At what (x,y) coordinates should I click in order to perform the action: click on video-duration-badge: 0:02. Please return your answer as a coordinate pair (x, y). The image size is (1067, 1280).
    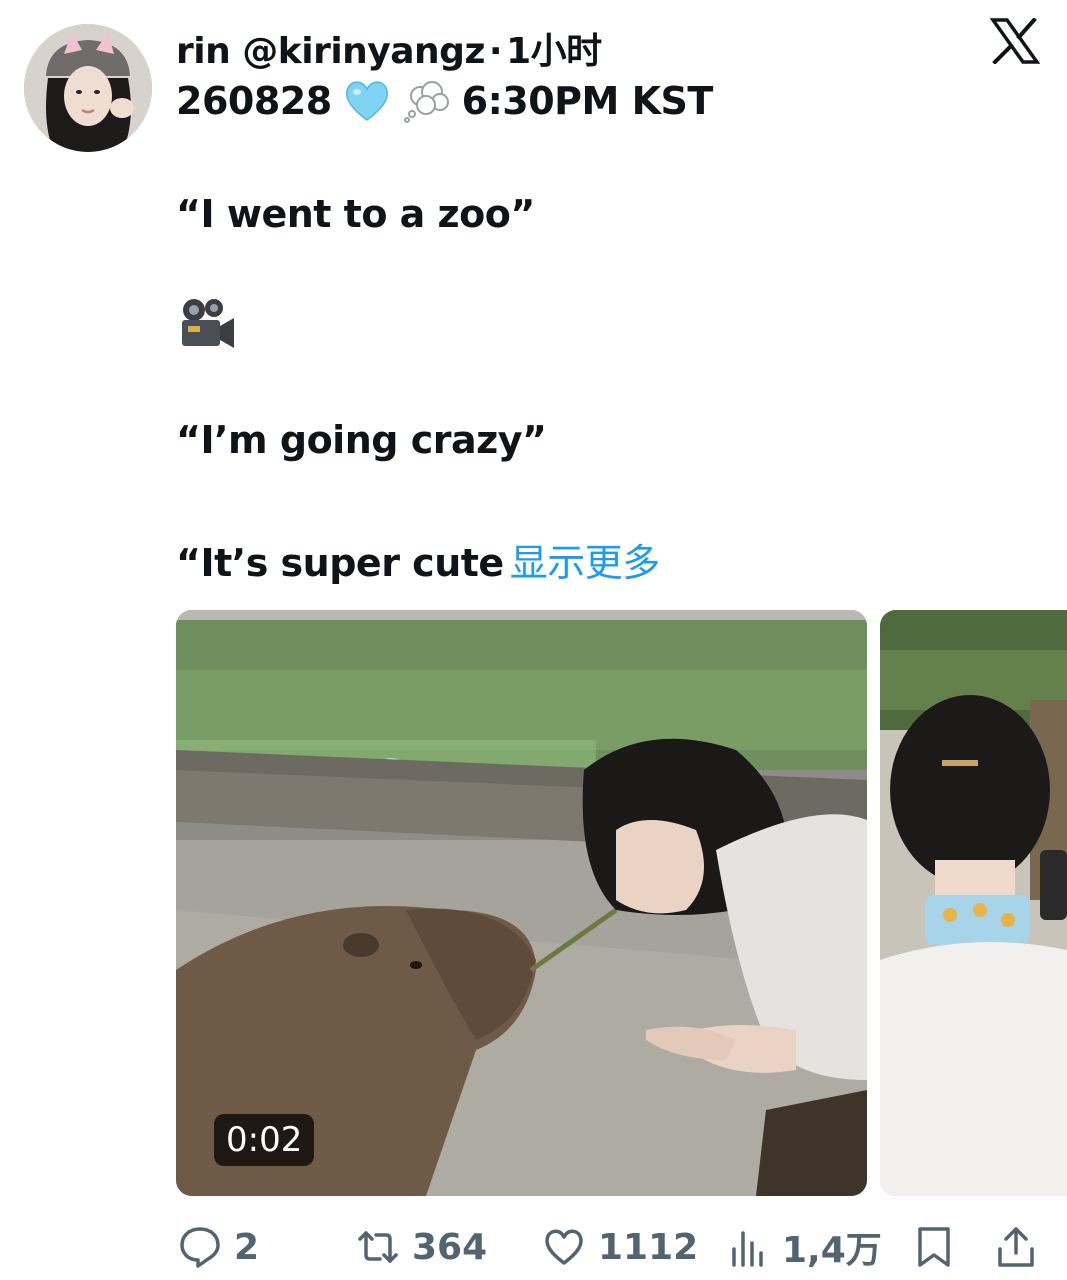
    Looking at the image, I should click on (264, 1140).